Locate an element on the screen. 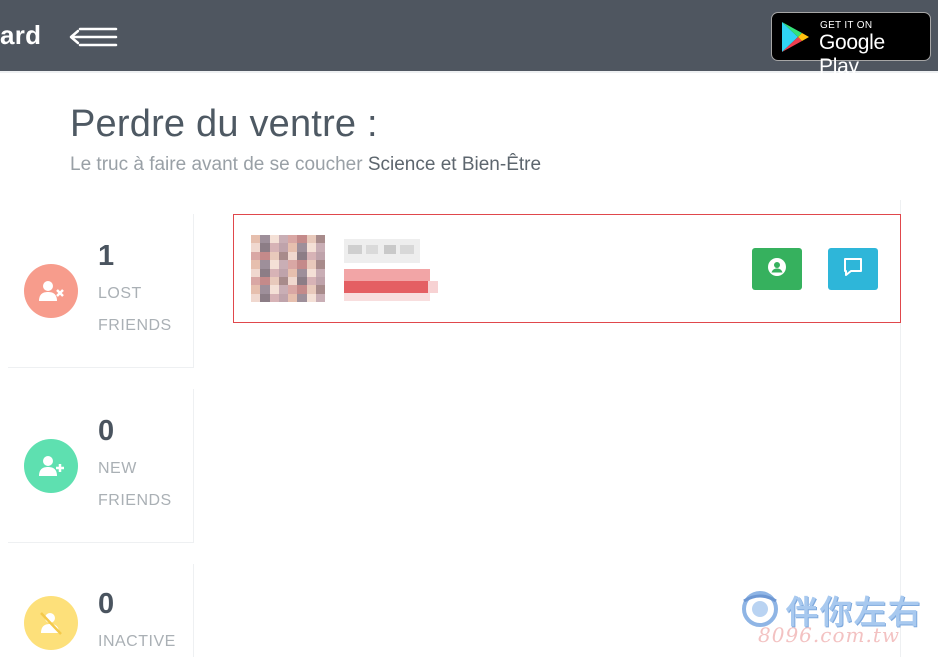 The image size is (938, 657). user-remove-icon is located at coordinates (51, 291).